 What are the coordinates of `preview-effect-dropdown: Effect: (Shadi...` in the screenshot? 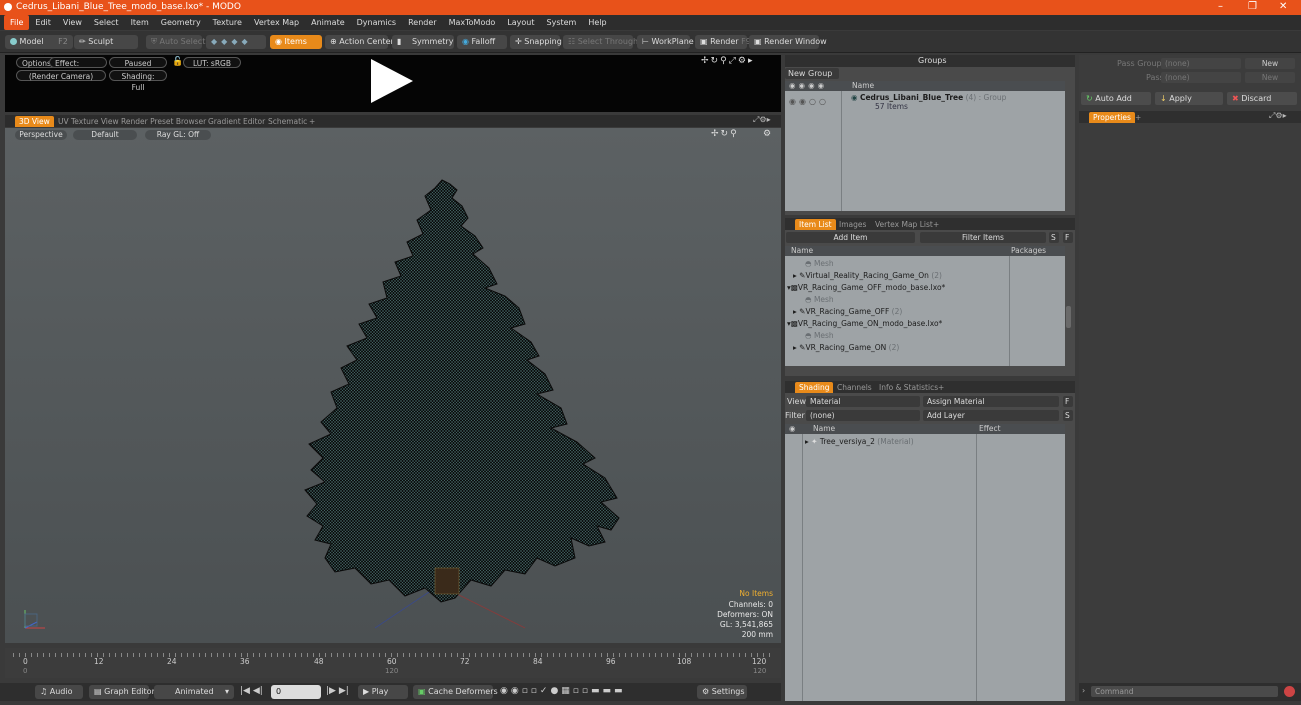 It's located at (78, 68).